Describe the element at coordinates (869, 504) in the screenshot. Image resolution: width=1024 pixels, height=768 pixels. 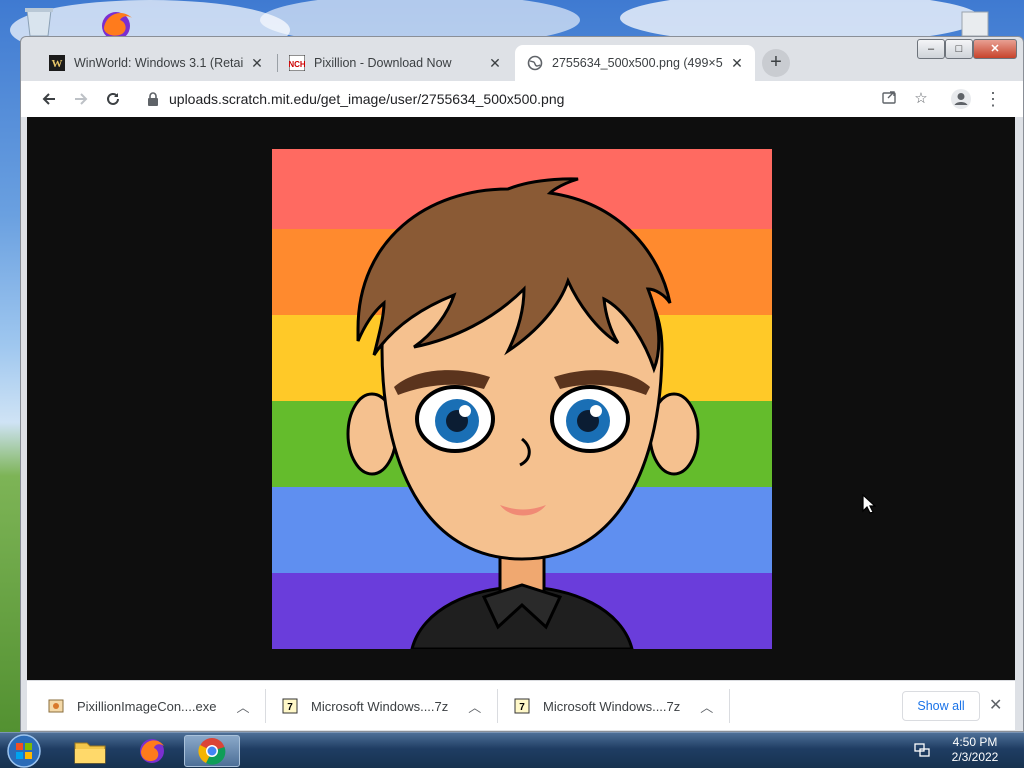
I see `mouse-cursor-icon` at that location.